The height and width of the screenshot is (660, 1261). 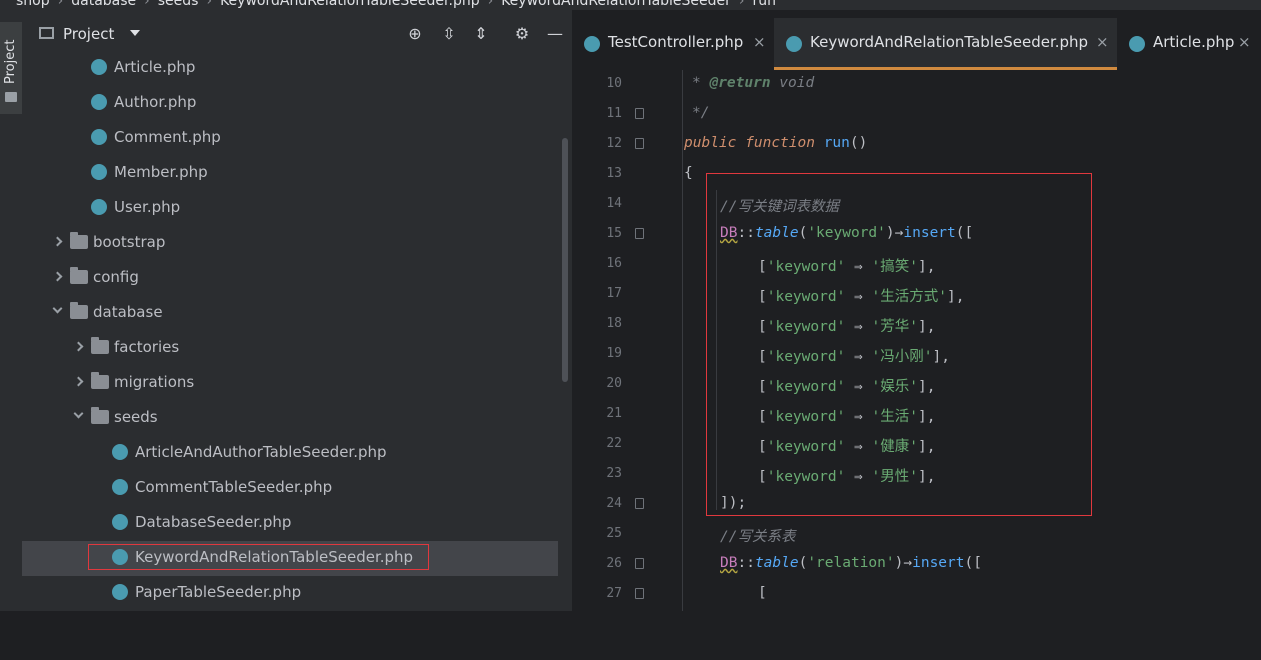 What do you see at coordinates (746, 563) in the screenshot?
I see `code-token: ::` at bounding box center [746, 563].